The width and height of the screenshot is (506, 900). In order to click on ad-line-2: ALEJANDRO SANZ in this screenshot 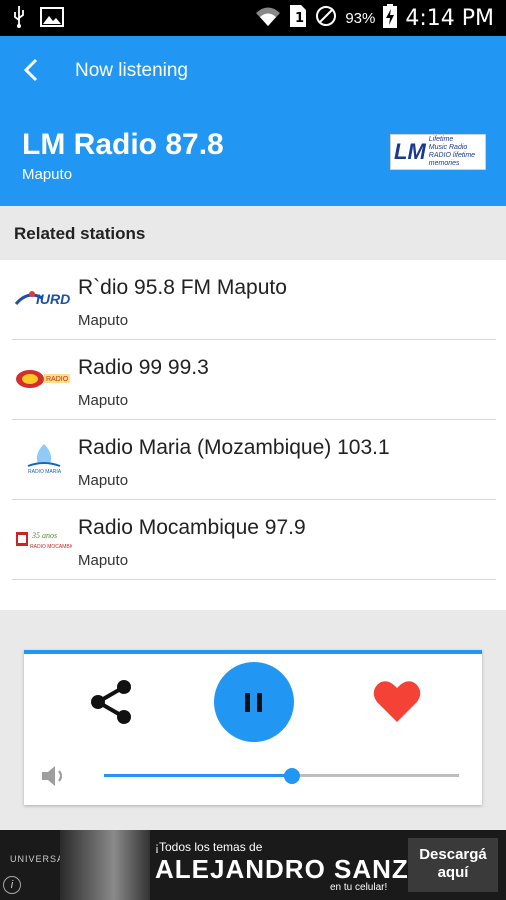, I will do `click(282, 869)`.